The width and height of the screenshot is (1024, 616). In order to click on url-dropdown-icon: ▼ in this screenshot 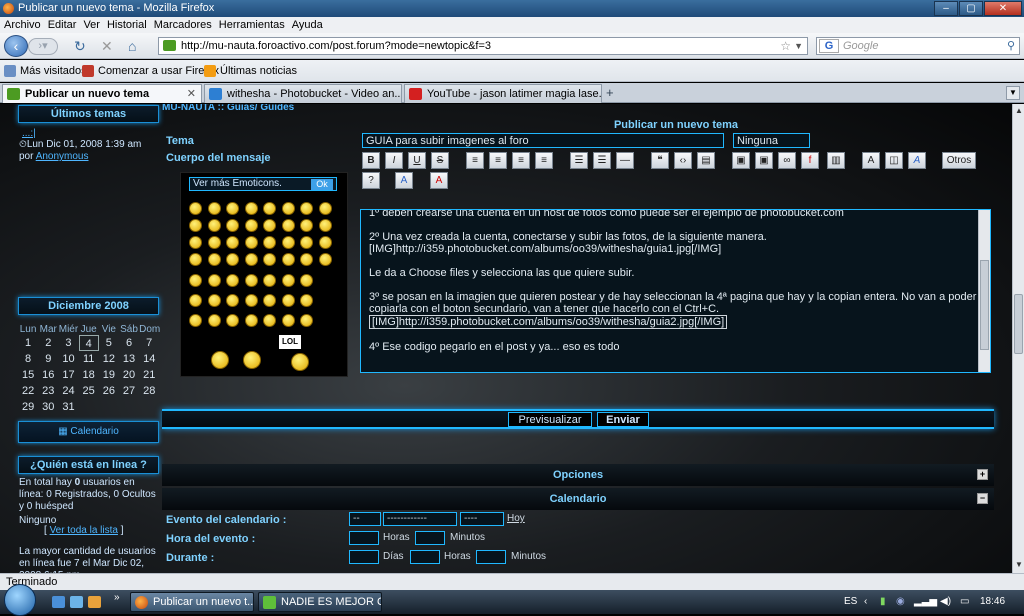, I will do `click(798, 46)`.